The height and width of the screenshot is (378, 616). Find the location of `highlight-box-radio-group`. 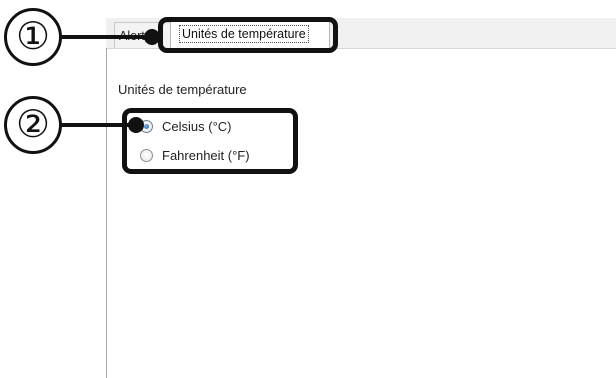

highlight-box-radio-group is located at coordinates (210, 141).